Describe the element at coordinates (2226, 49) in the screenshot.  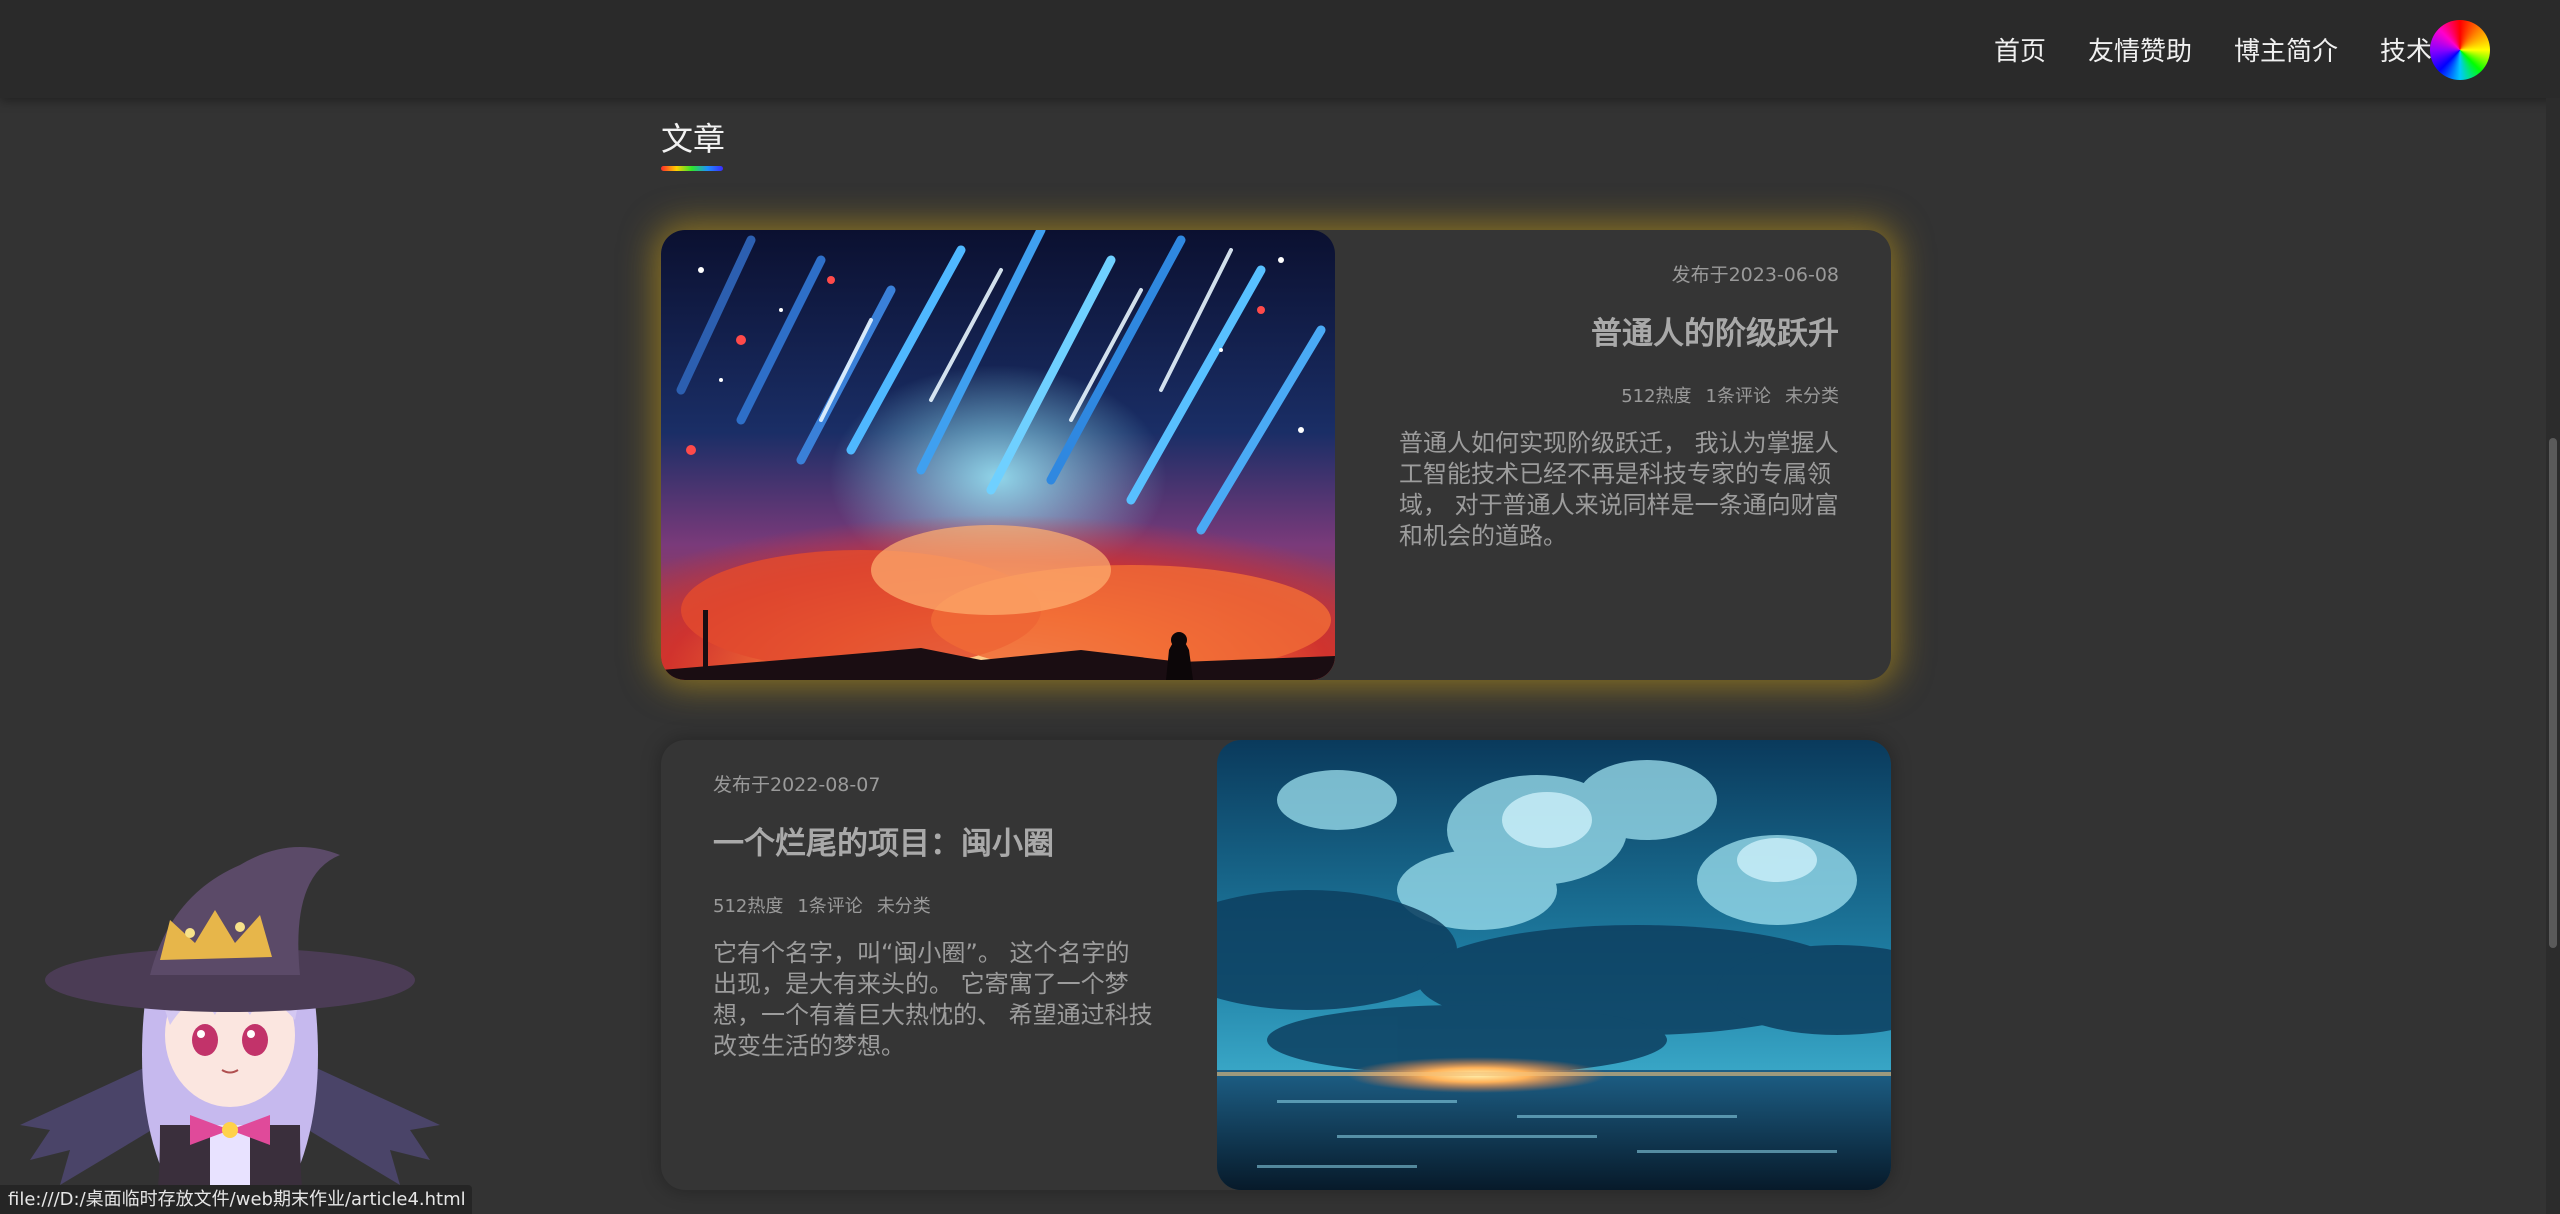
I see `main-nav: 首页 友情赞助 博主简介 技术栈` at that location.